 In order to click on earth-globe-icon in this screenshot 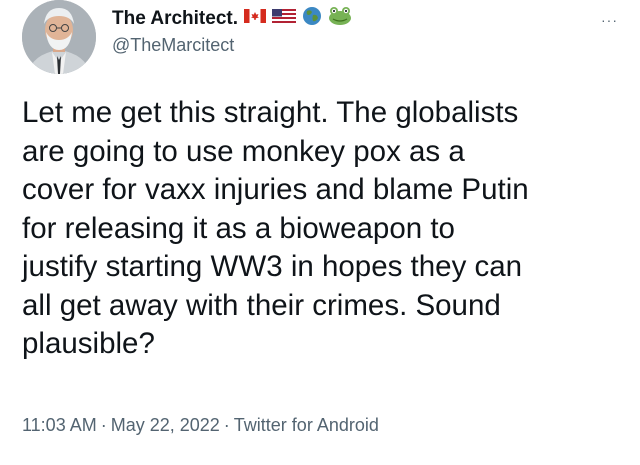, I will do `click(312, 18)`.